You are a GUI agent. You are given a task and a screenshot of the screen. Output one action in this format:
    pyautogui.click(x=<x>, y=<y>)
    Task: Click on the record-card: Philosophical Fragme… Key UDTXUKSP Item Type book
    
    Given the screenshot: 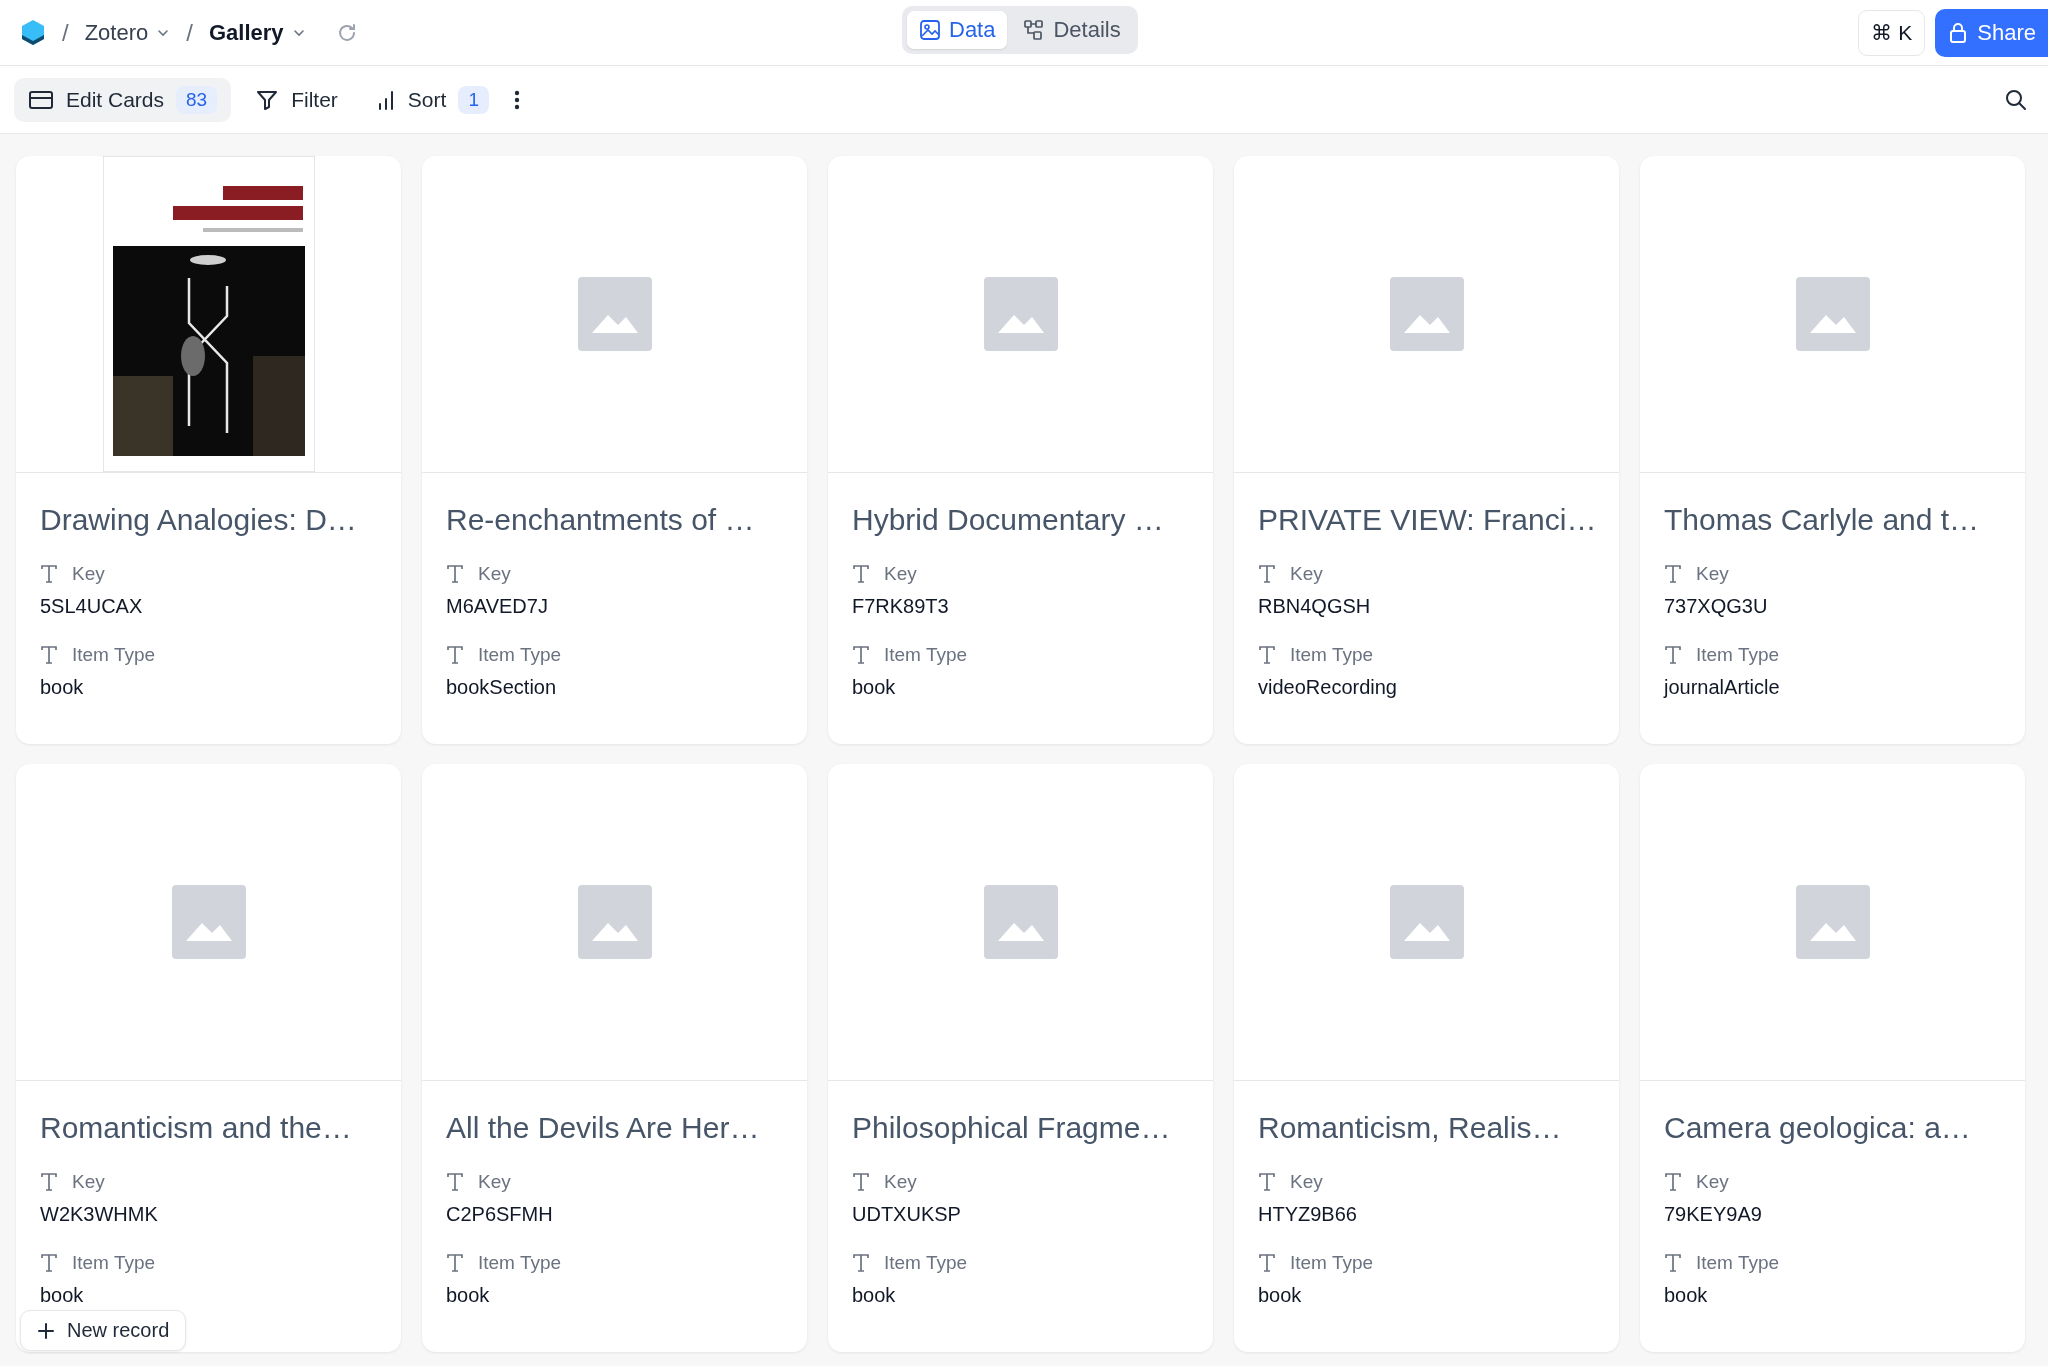 What is the action you would take?
    pyautogui.click(x=1020, y=1058)
    